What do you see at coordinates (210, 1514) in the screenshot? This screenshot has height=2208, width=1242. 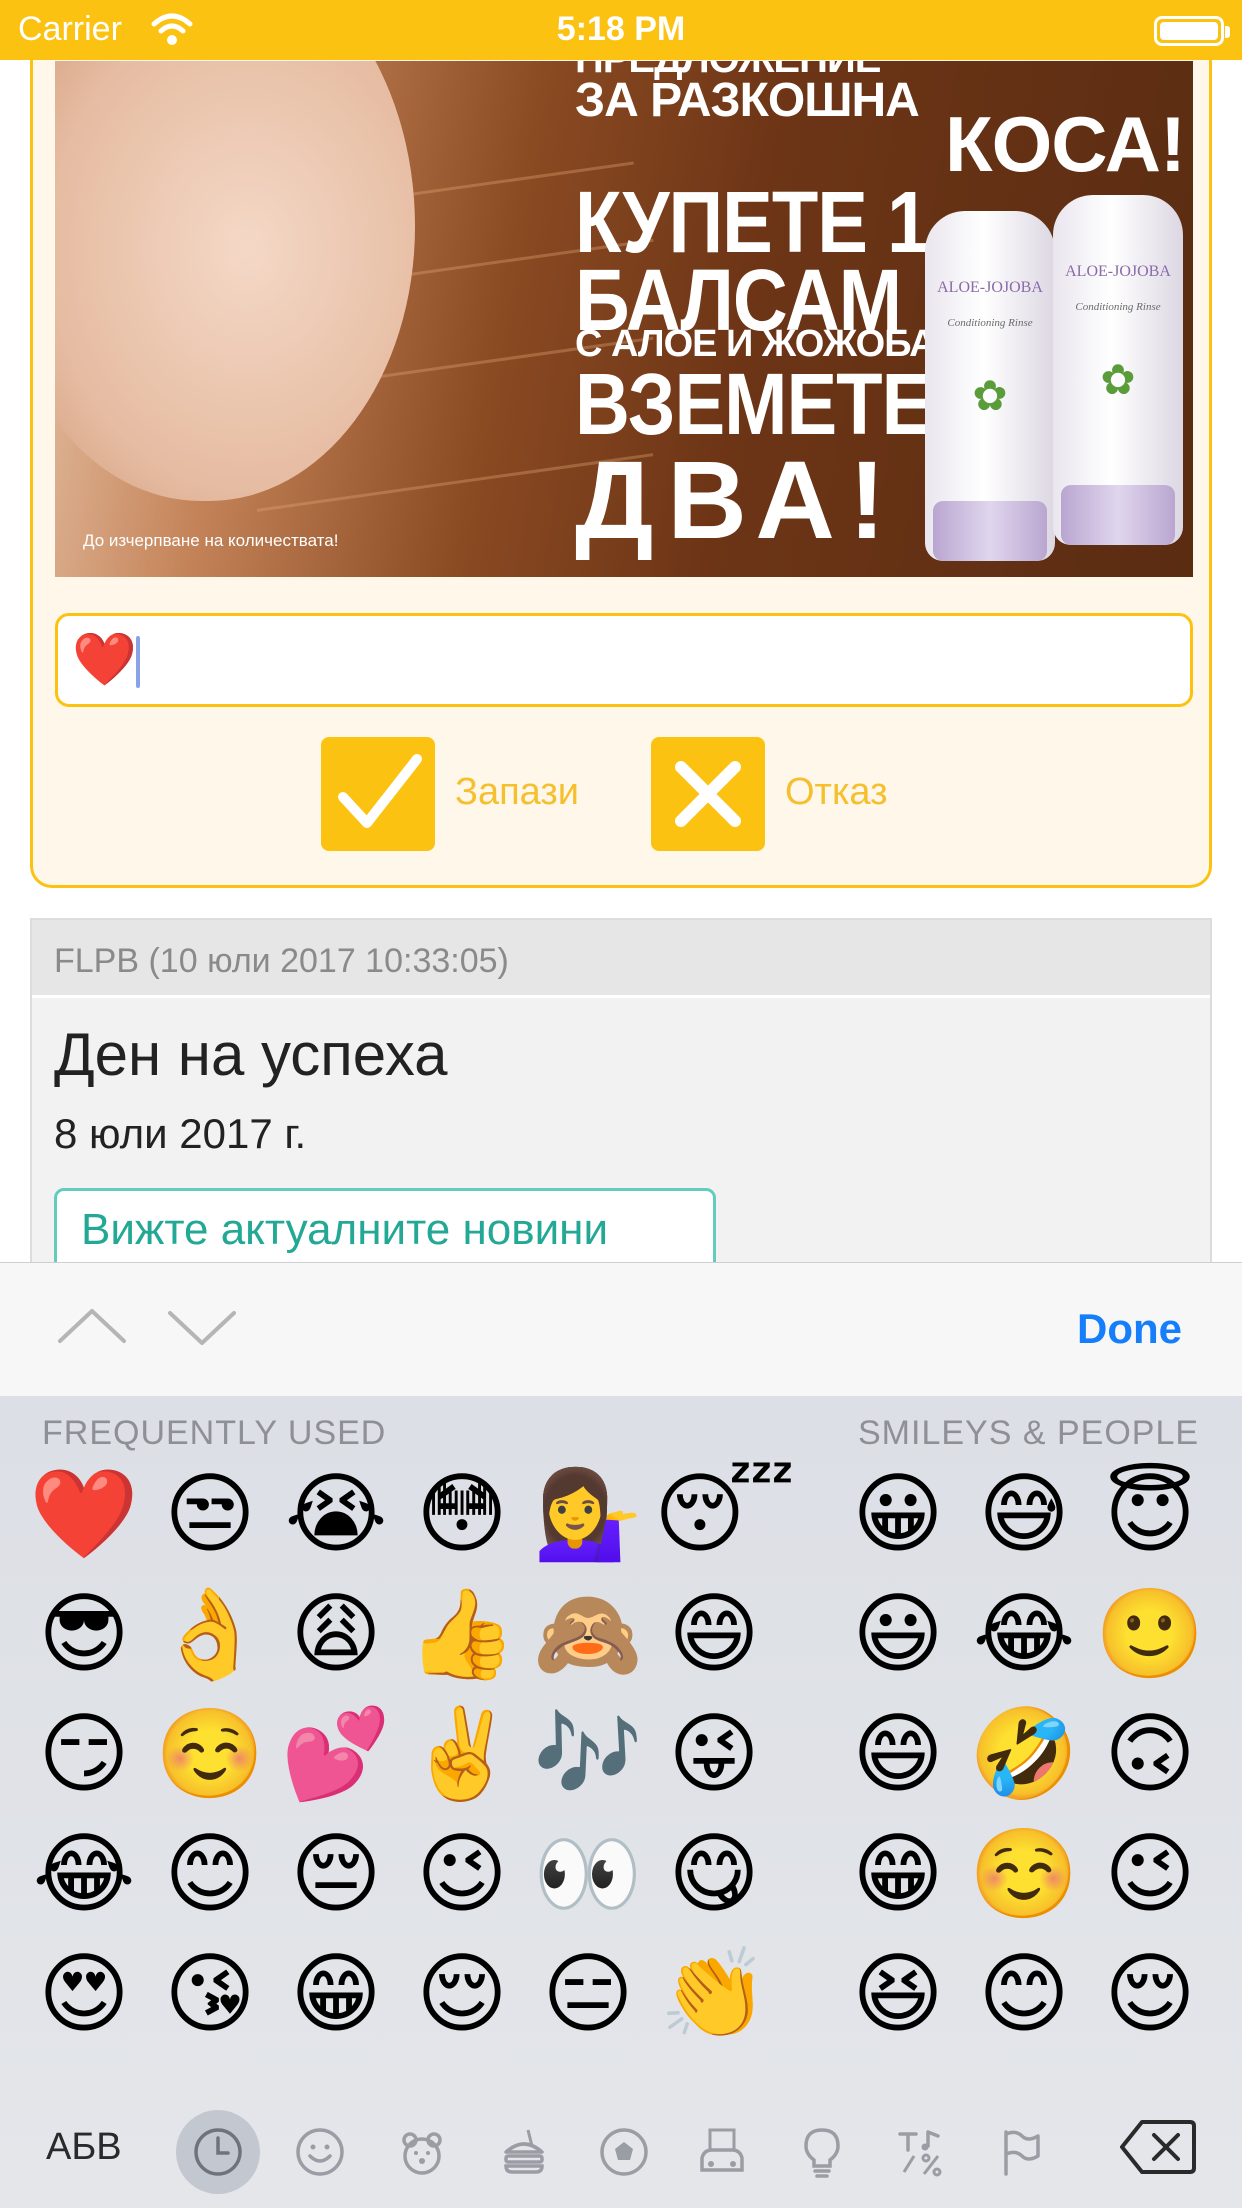 I see `emoji-key: 😒` at bounding box center [210, 1514].